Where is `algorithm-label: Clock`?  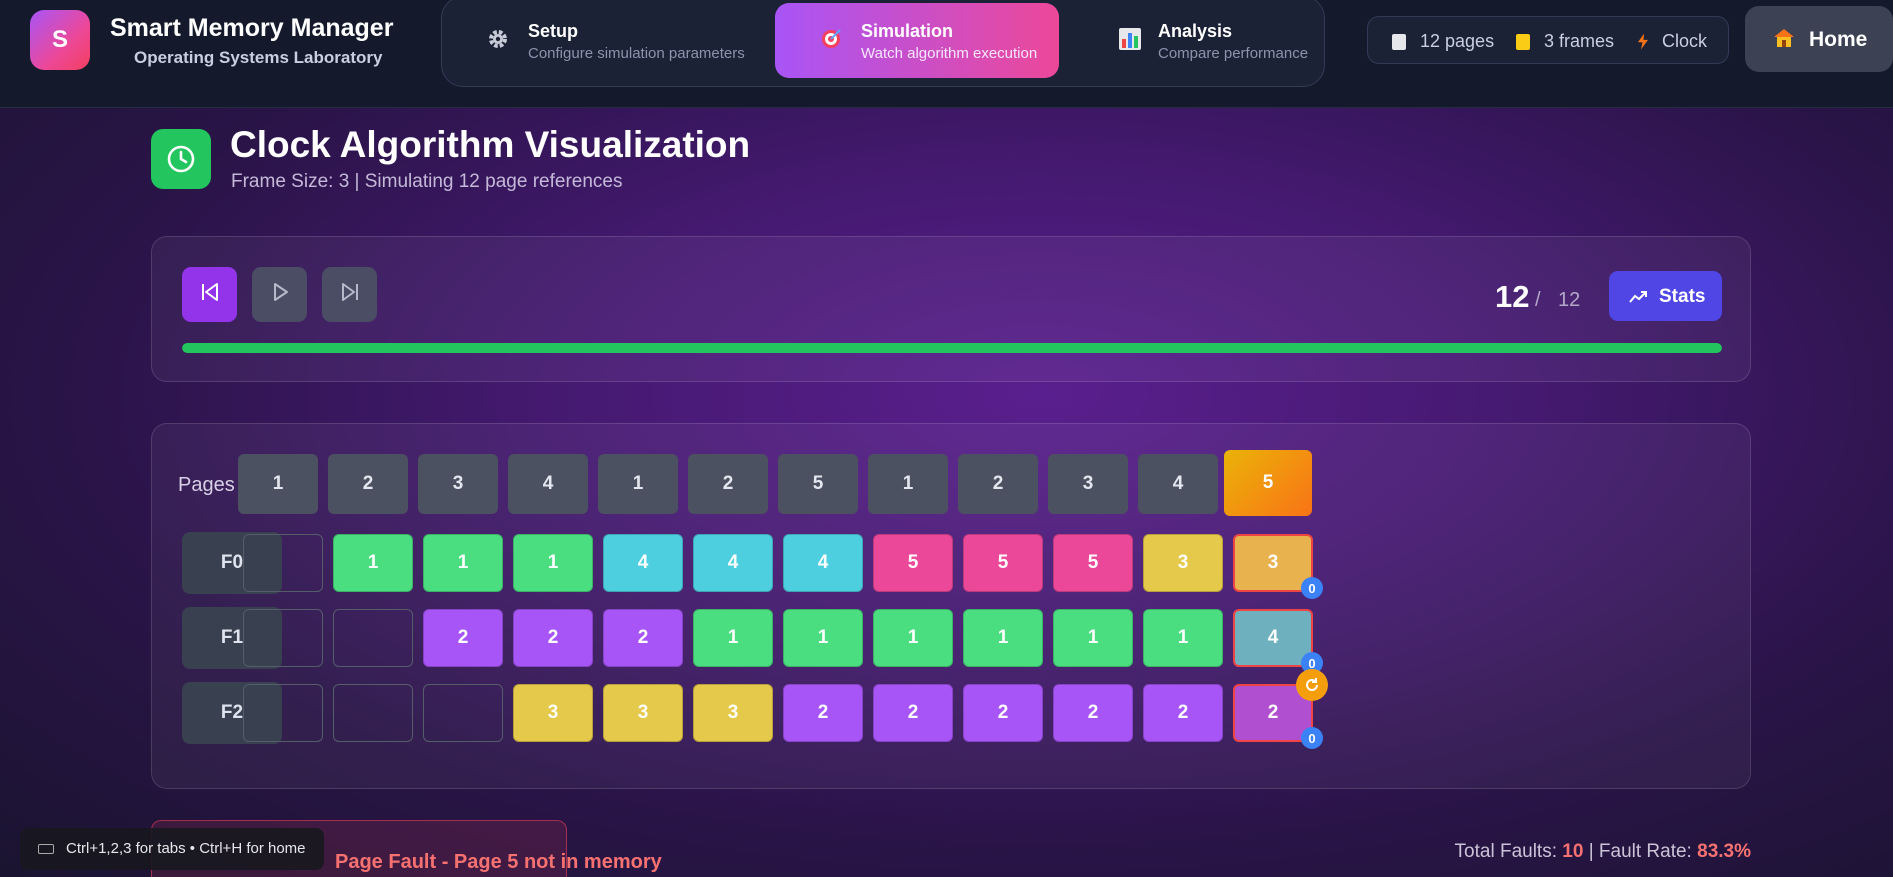 algorithm-label: Clock is located at coordinates (1685, 41).